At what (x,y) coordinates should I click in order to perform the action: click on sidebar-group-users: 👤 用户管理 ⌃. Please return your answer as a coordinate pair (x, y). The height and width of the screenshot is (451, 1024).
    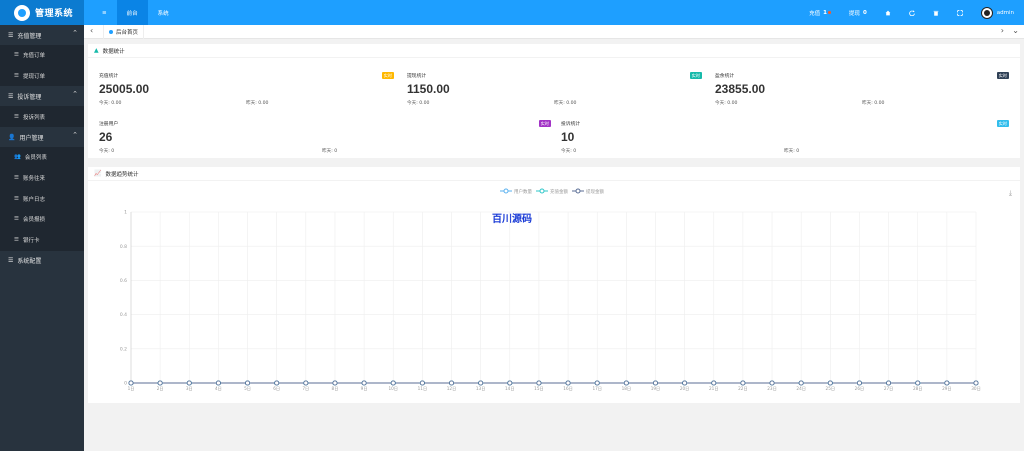
    Looking at the image, I should click on (42, 137).